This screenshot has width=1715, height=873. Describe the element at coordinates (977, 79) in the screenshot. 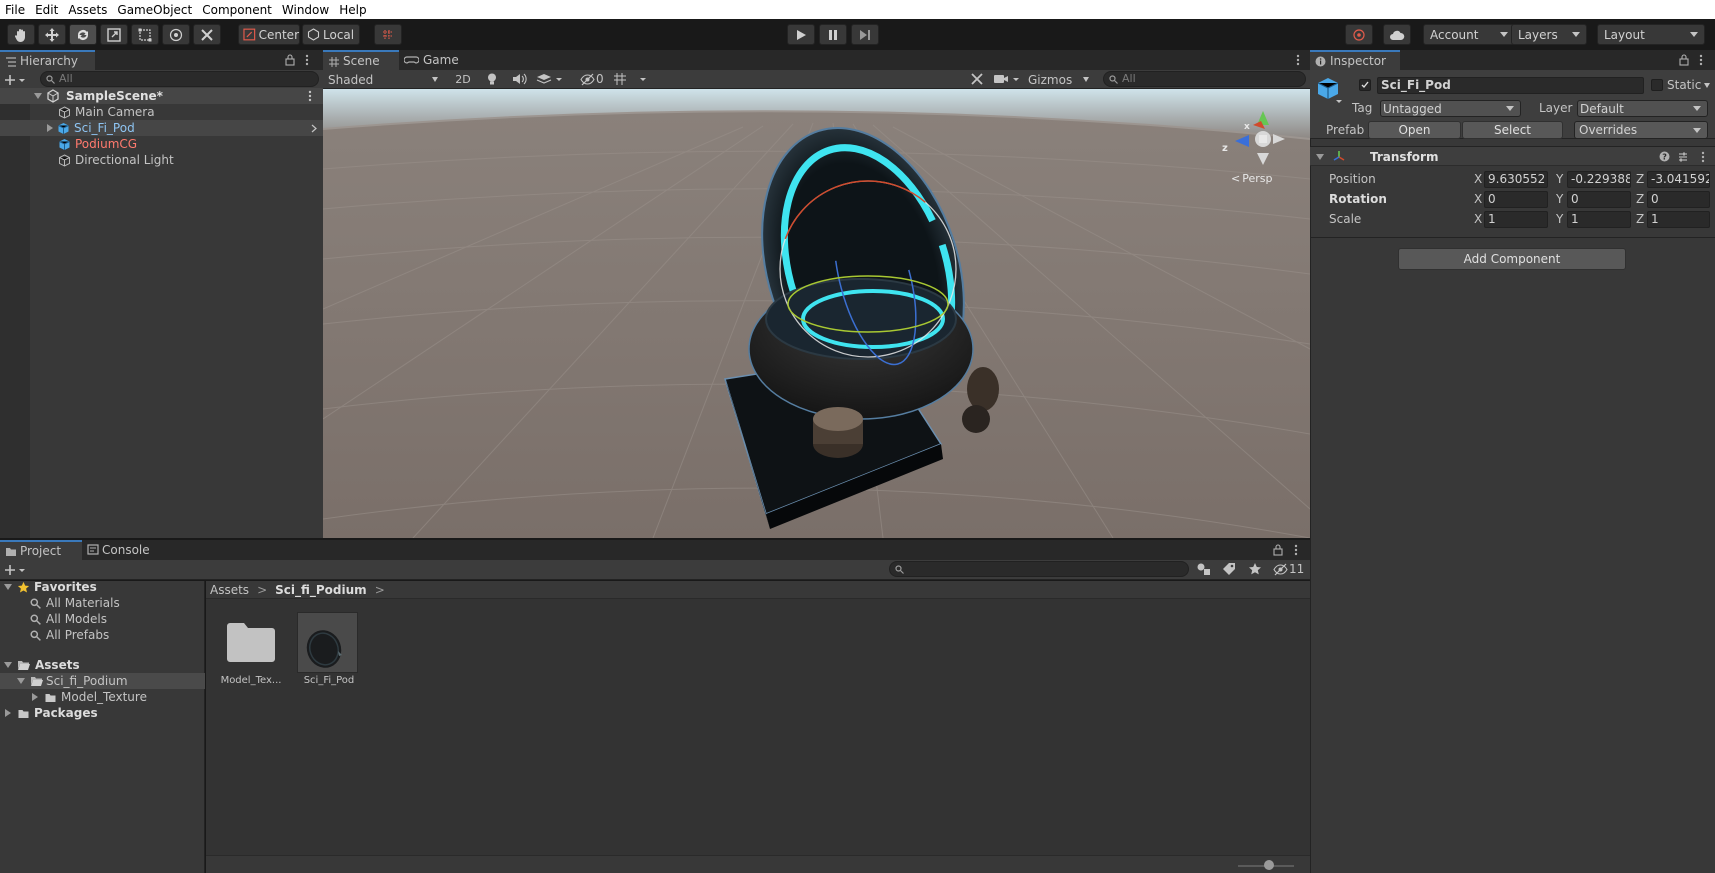

I see `tools-toggle` at that location.